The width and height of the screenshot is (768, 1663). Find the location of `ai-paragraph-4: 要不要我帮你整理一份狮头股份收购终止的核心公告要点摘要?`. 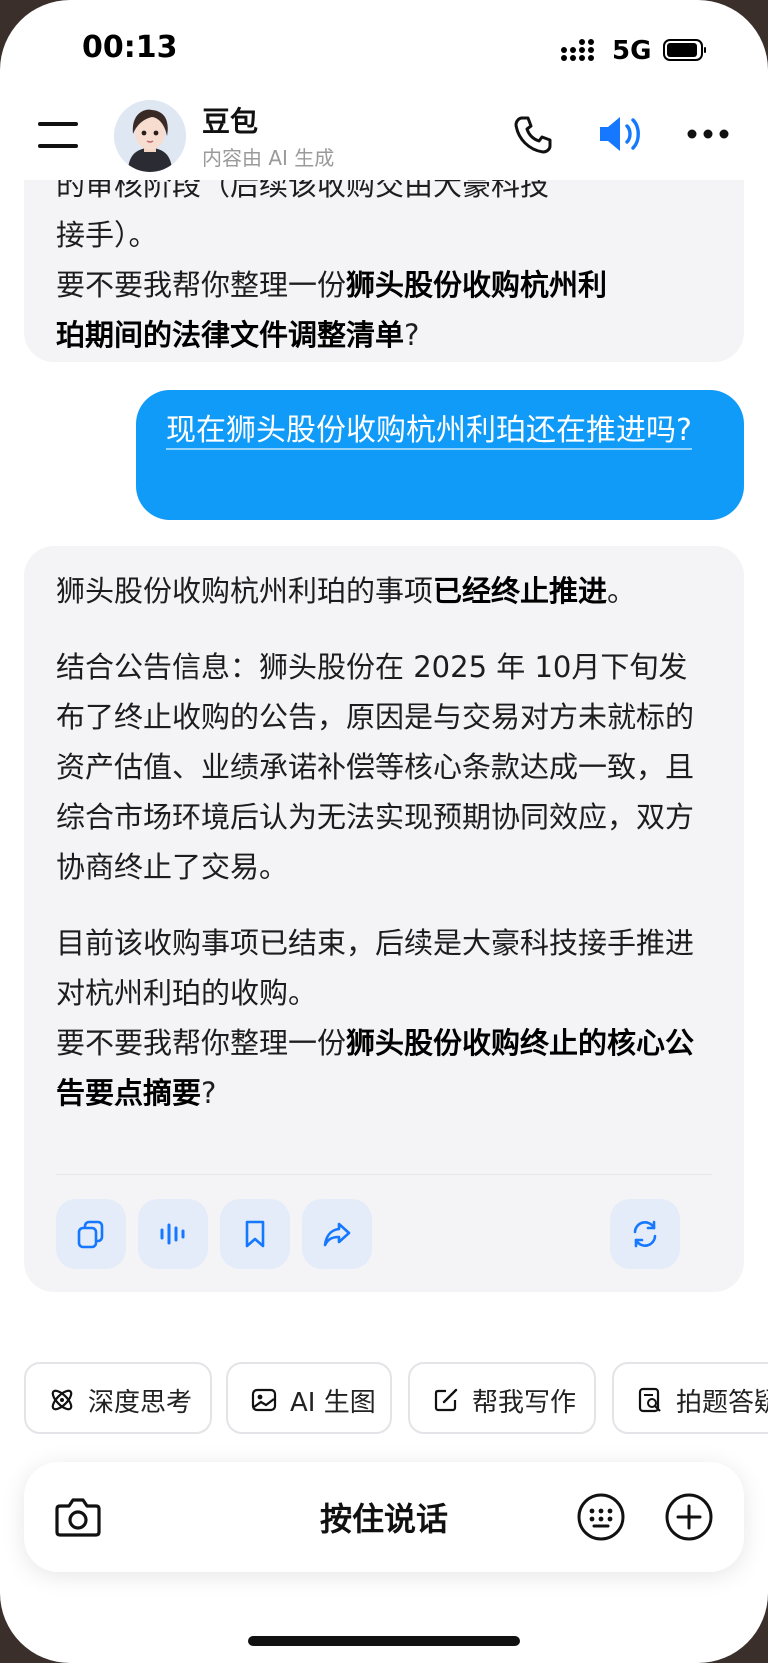

ai-paragraph-4: 要不要我帮你整理一份狮头股份收购终止的核心公告要点摘要? is located at coordinates (375, 1068).